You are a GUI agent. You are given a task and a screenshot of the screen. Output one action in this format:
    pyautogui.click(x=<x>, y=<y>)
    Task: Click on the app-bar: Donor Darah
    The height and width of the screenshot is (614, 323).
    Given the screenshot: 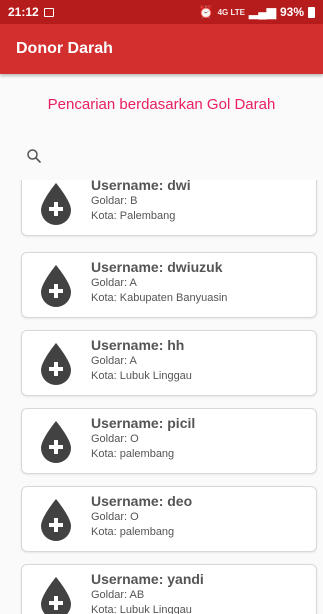 What is the action you would take?
    pyautogui.click(x=161, y=49)
    